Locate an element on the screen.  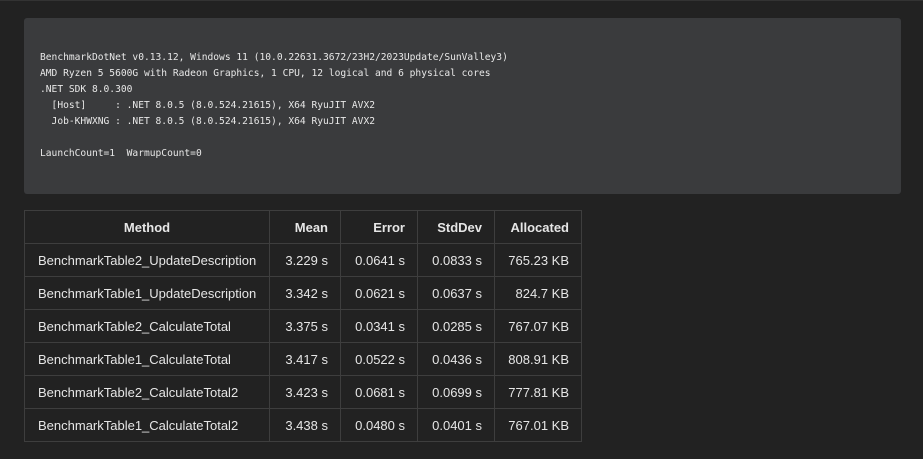
cell-allocated: 777.81 KB is located at coordinates (538, 392).